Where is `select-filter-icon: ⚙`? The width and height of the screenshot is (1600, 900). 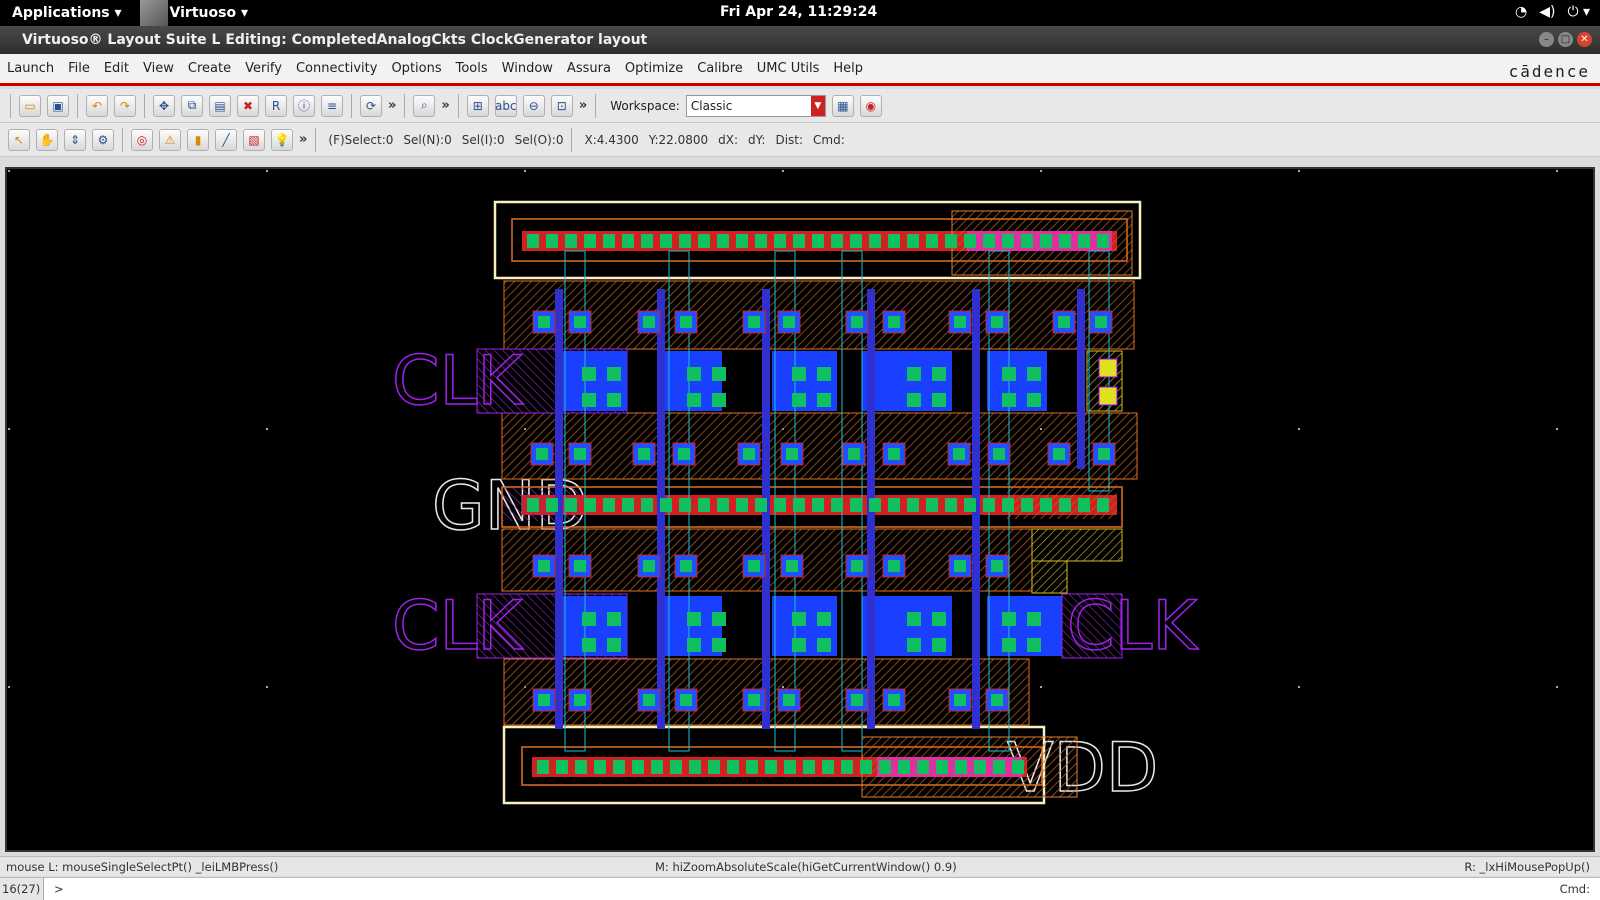
select-filter-icon: ⚙ is located at coordinates (103, 139).